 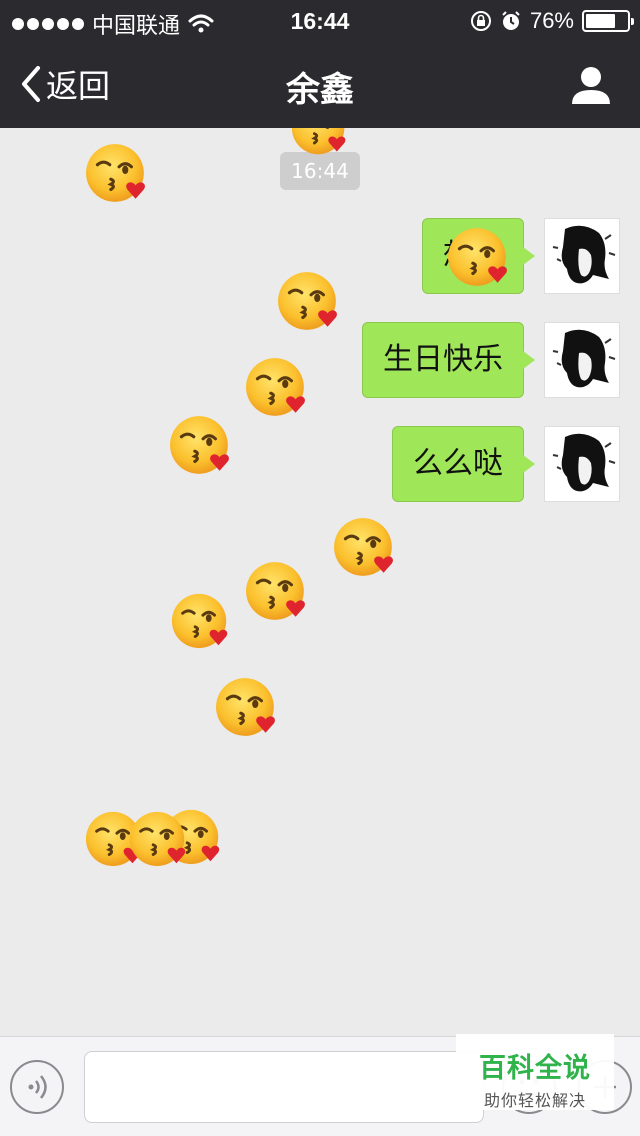 I want to click on profile-icon, so click(x=591, y=85).